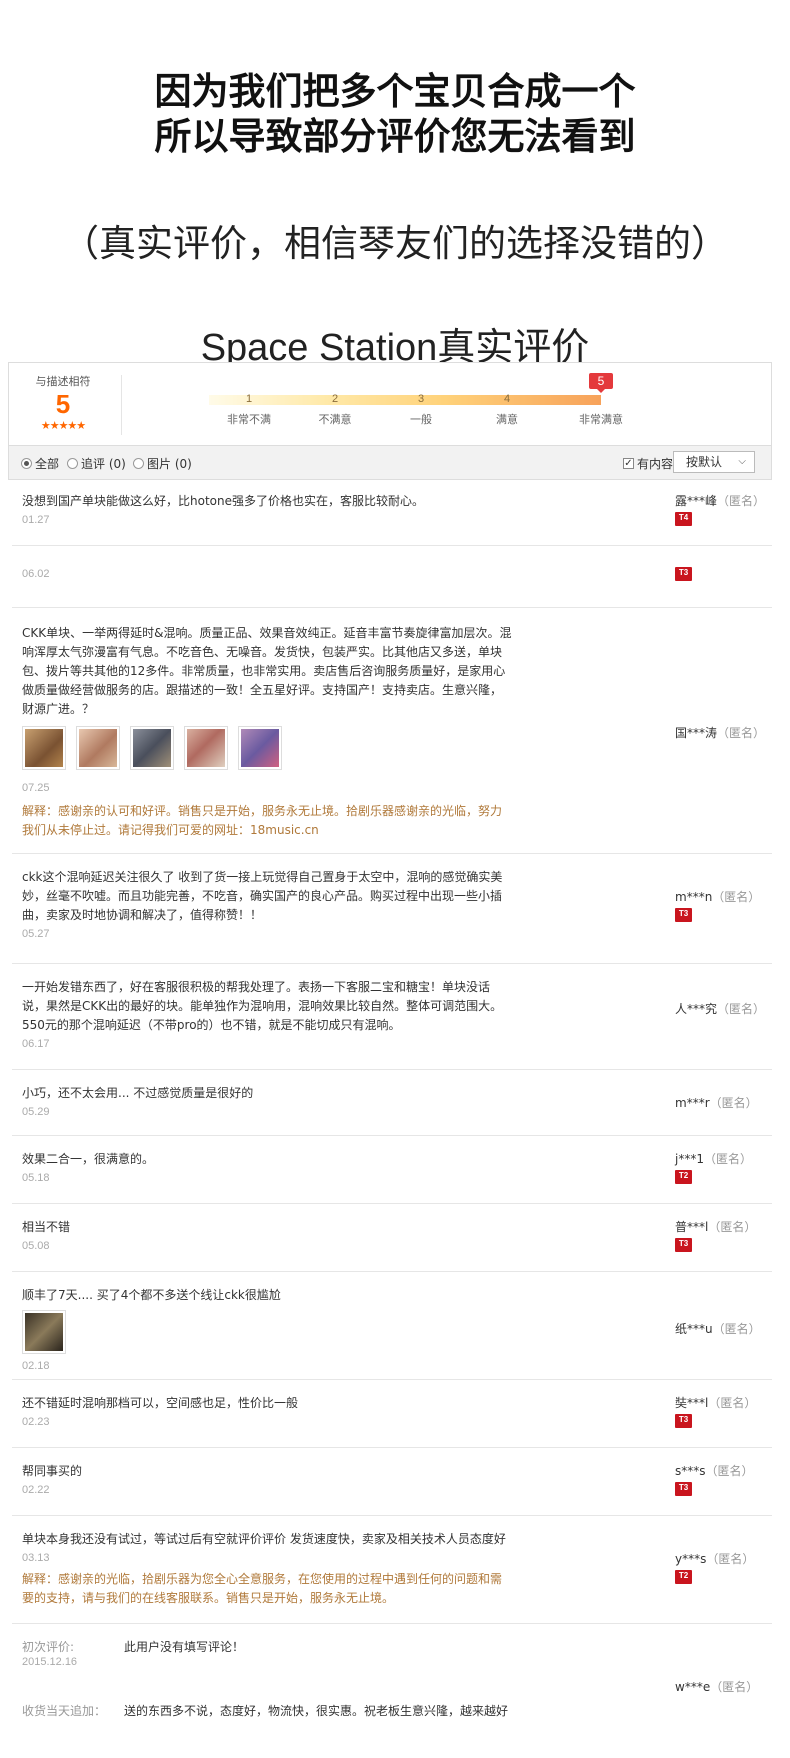 This screenshot has height=1758, width=790. What do you see at coordinates (36, 1422) in the screenshot?
I see `review-date: 02.23` at bounding box center [36, 1422].